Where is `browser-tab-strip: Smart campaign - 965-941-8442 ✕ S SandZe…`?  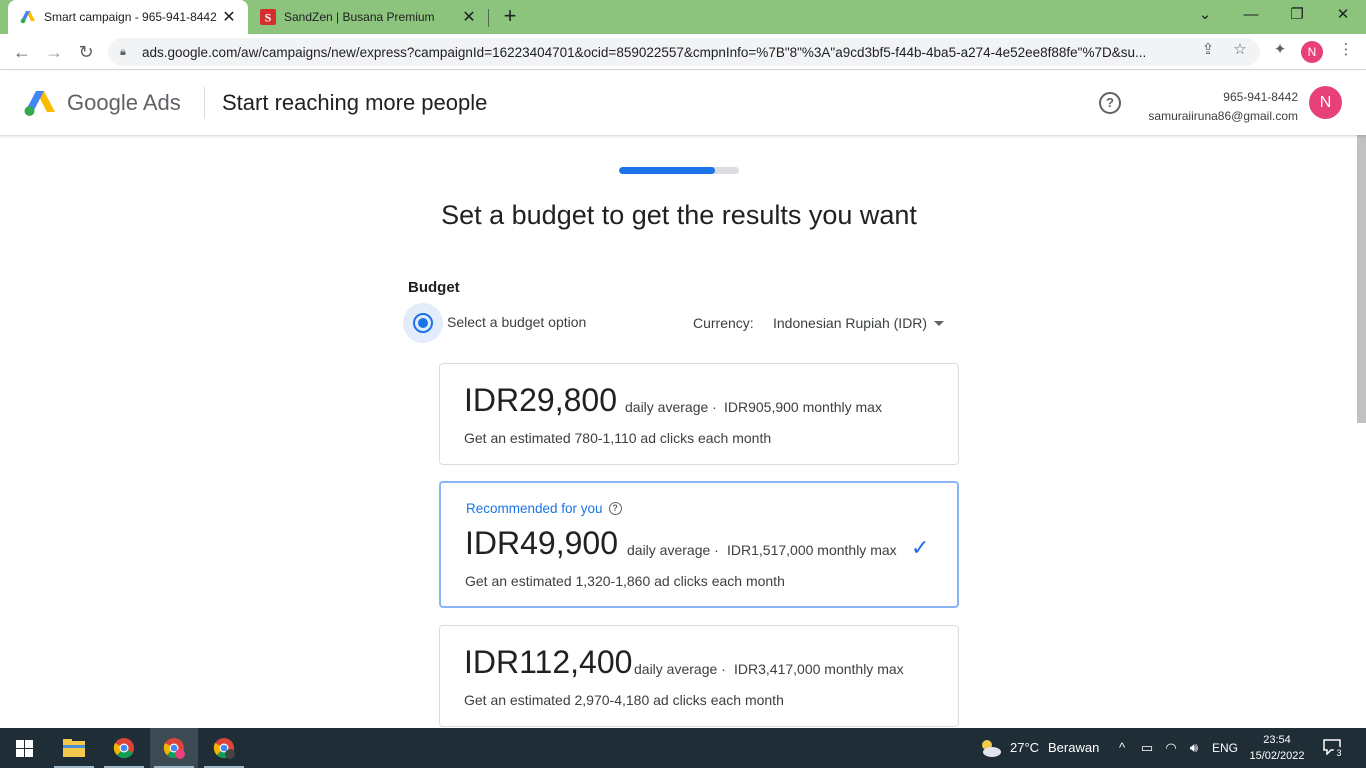 browser-tab-strip: Smart campaign - 965-941-8442 ✕ S SandZe… is located at coordinates (683, 17).